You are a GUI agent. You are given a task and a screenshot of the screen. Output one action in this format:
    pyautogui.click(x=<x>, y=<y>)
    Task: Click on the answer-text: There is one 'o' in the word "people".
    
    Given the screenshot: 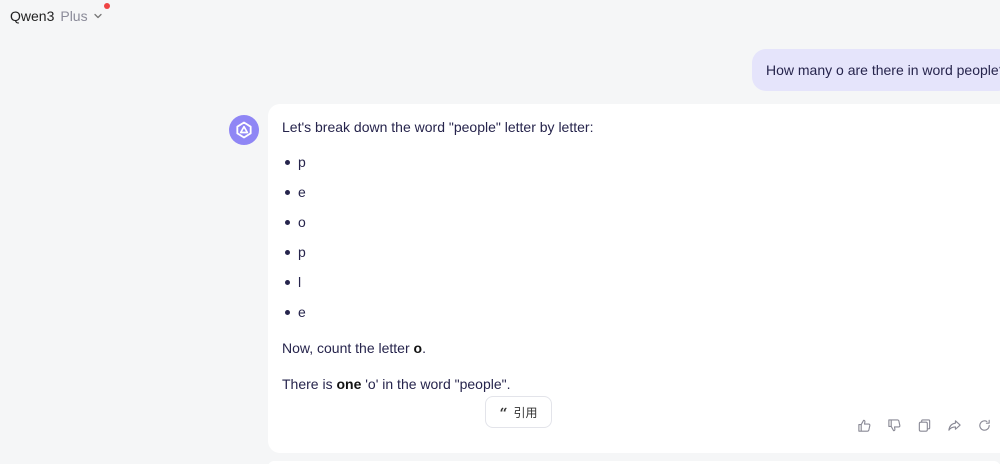 What is the action you would take?
    pyautogui.click(x=396, y=384)
    